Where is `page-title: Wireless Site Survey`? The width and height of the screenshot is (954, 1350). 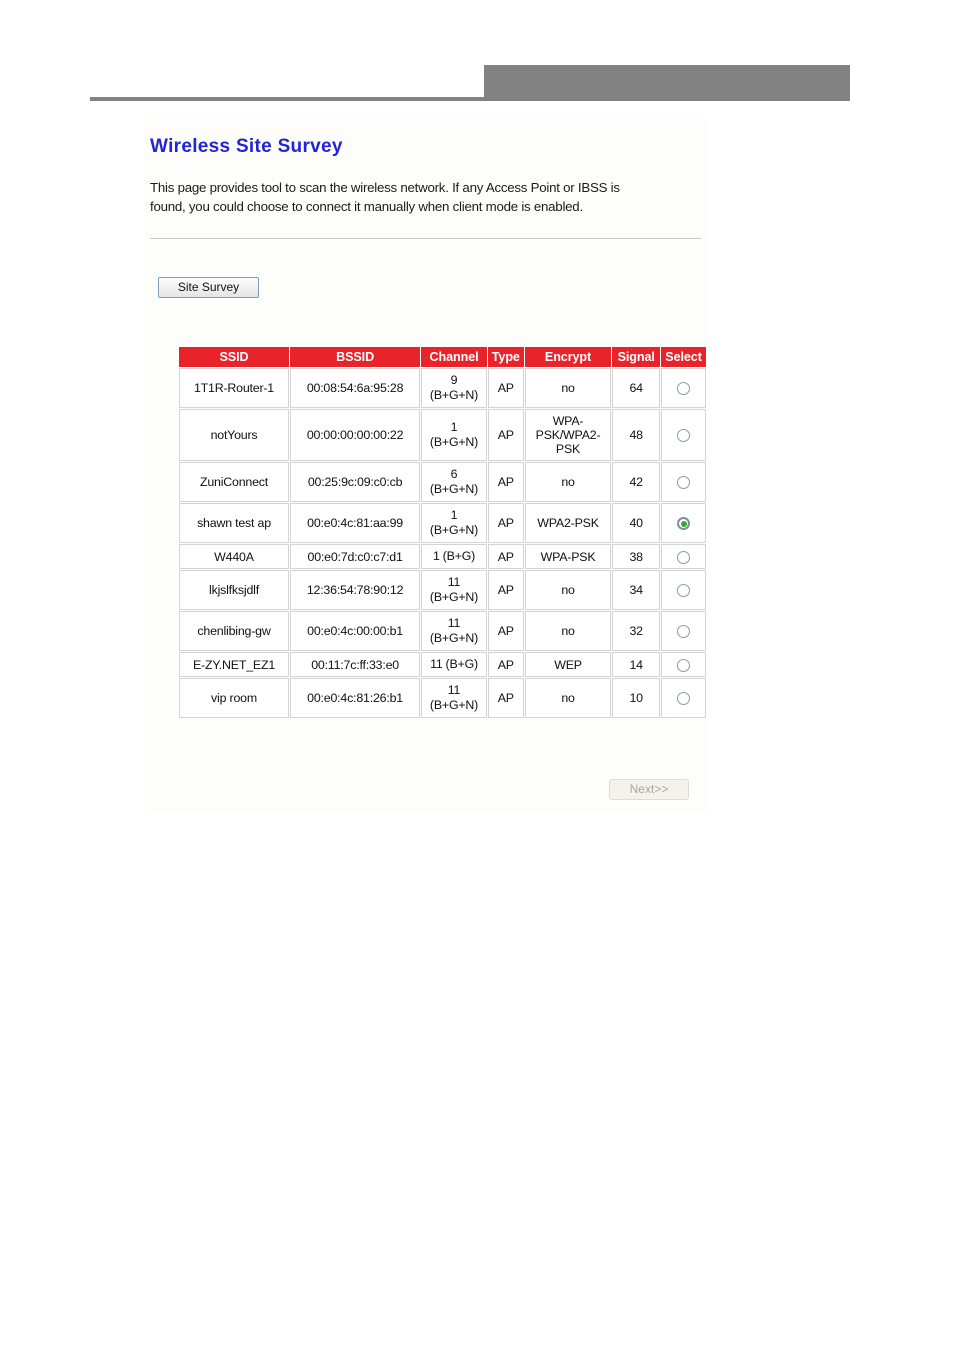
page-title: Wireless Site Survey is located at coordinates (246, 146).